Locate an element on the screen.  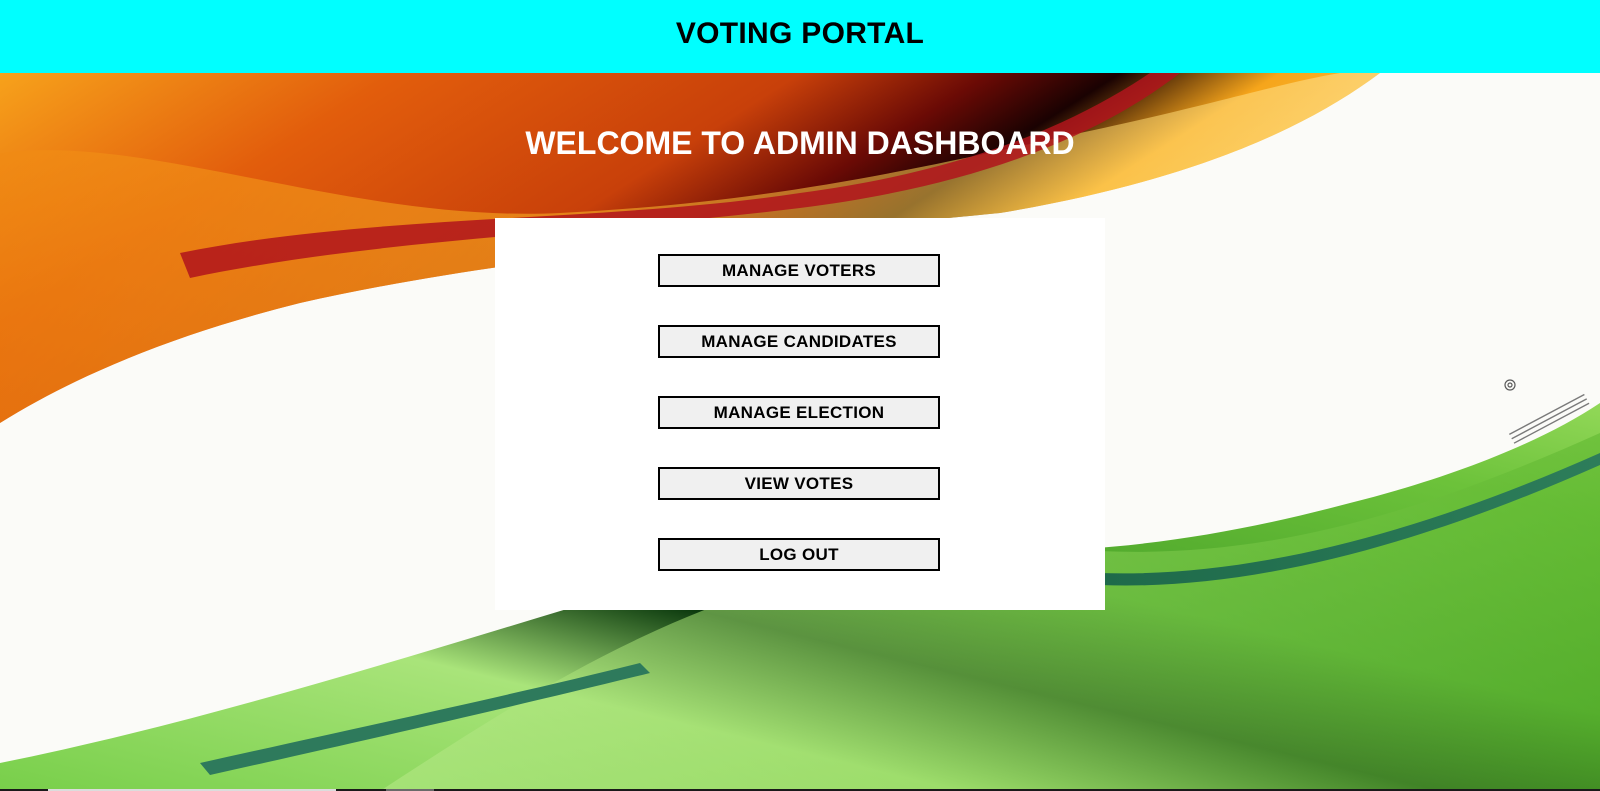
manage-candidates-button: MANAGE CANDIDATES is located at coordinates (799, 341).